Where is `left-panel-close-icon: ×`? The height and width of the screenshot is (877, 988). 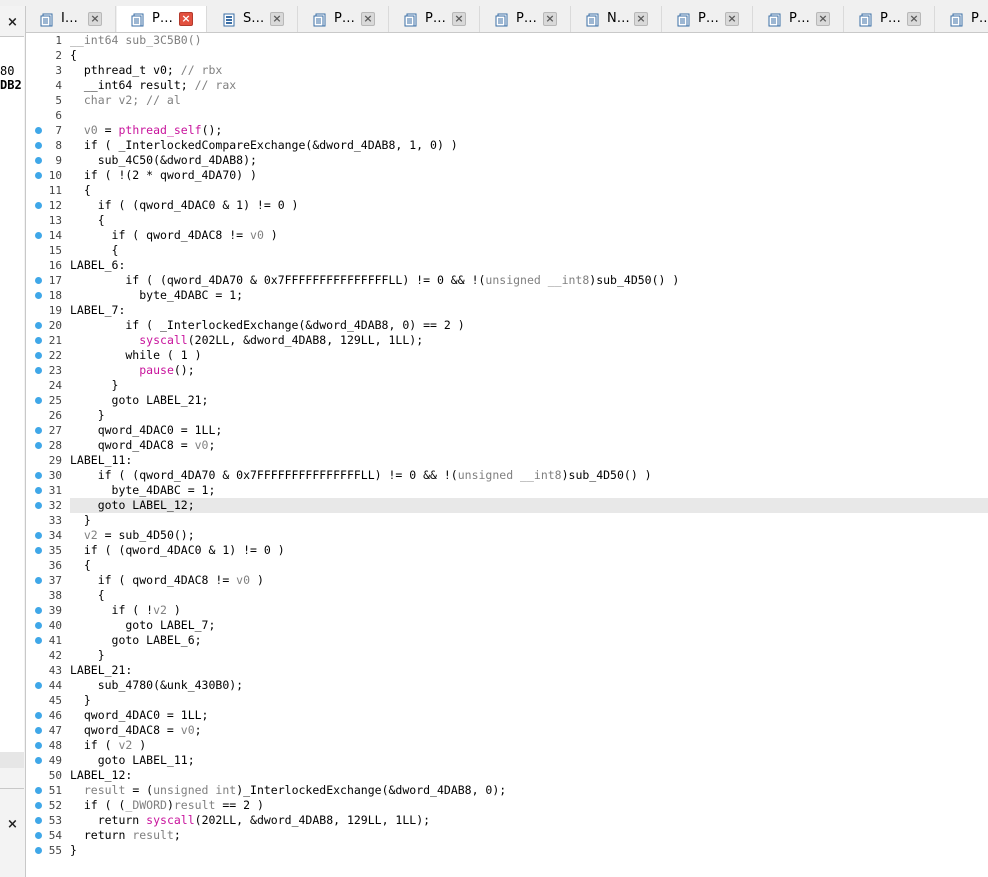
left-panel-close-icon: × is located at coordinates (12, 23).